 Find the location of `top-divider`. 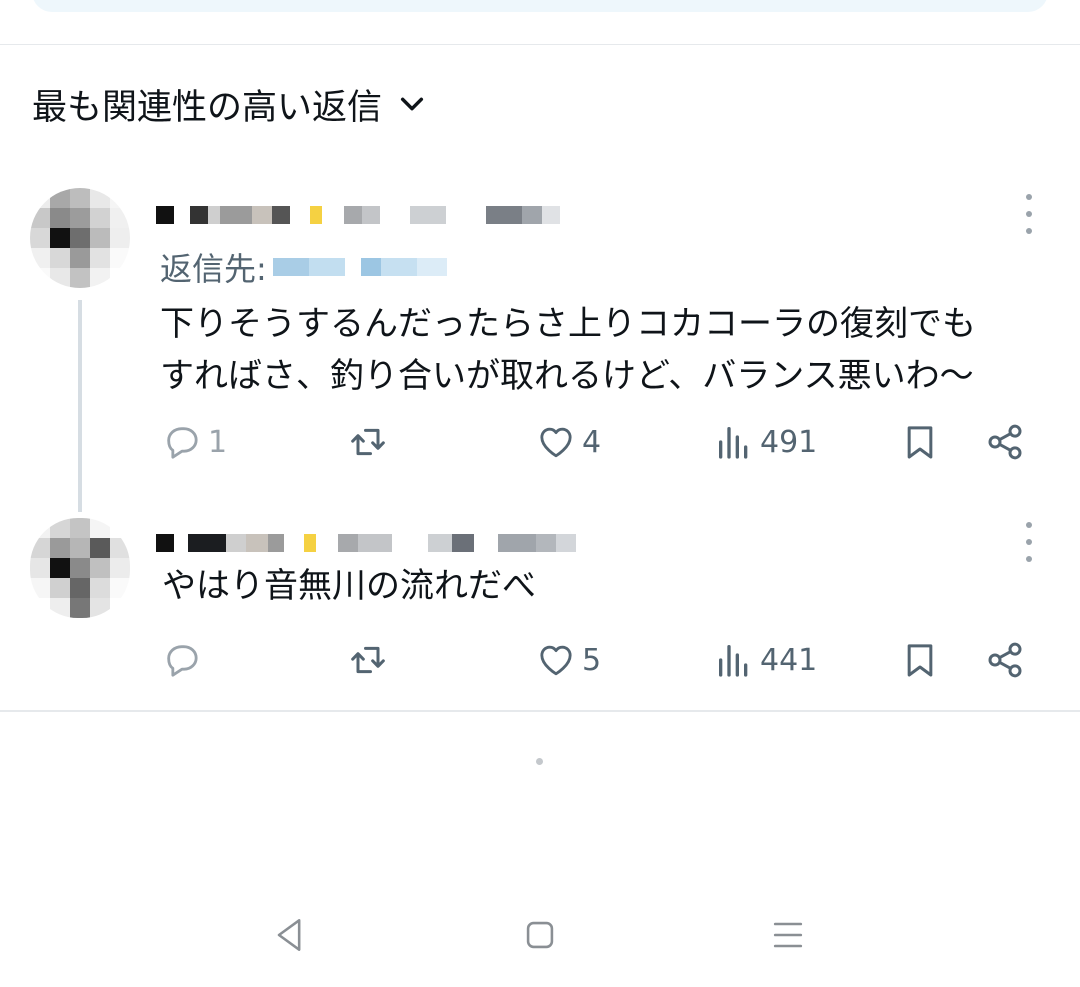

top-divider is located at coordinates (540, 44).